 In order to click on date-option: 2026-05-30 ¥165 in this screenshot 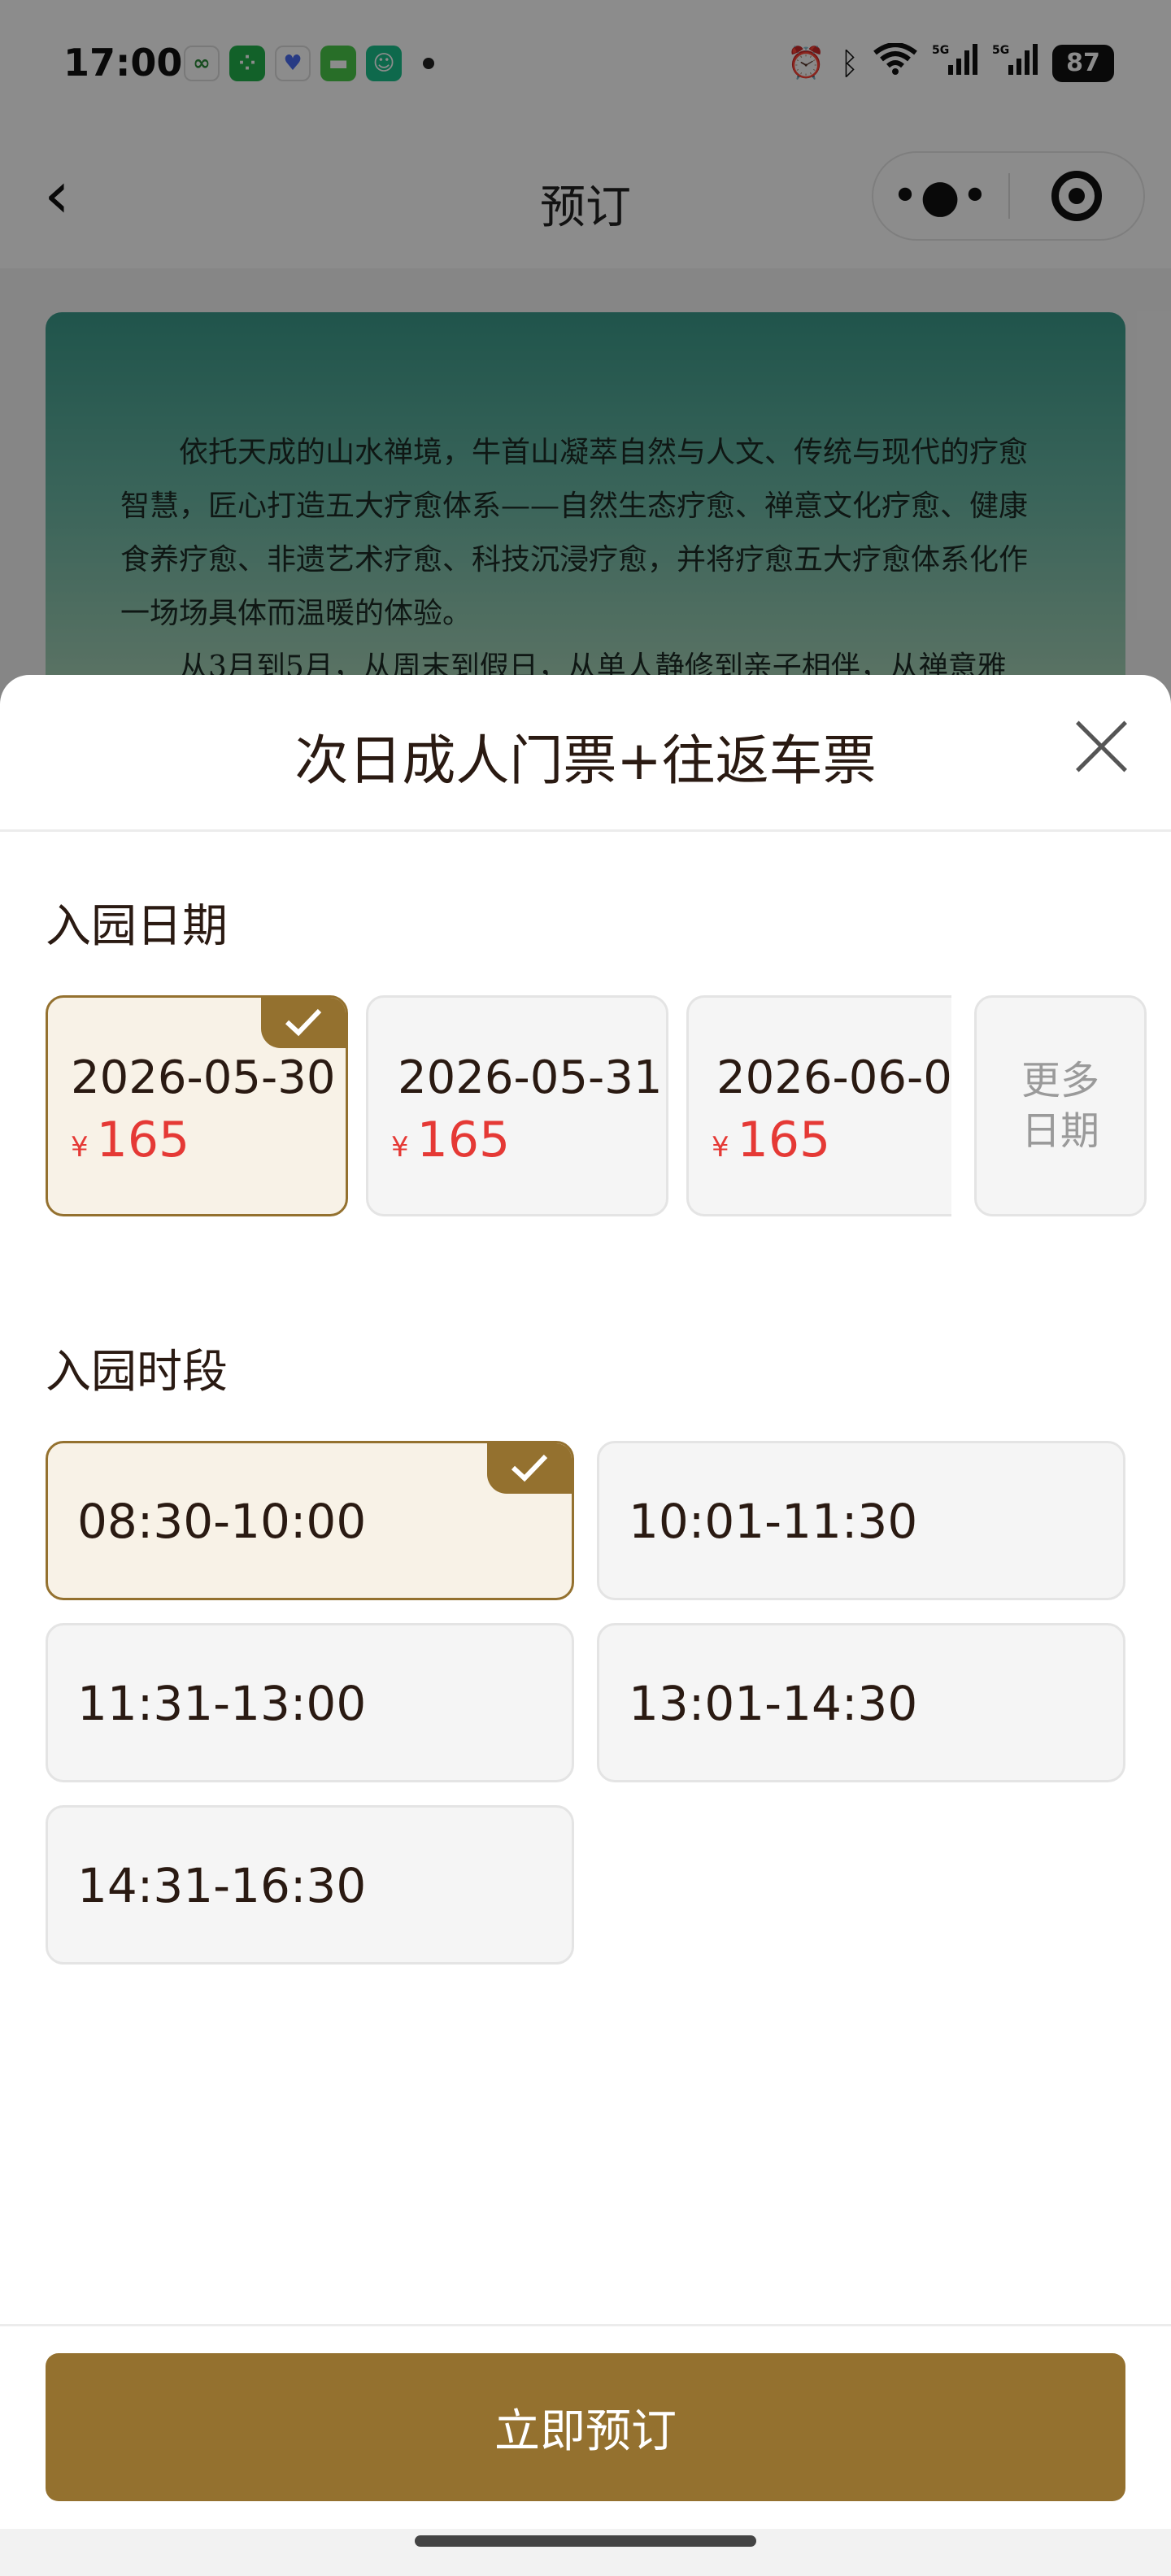, I will do `click(197, 1106)`.